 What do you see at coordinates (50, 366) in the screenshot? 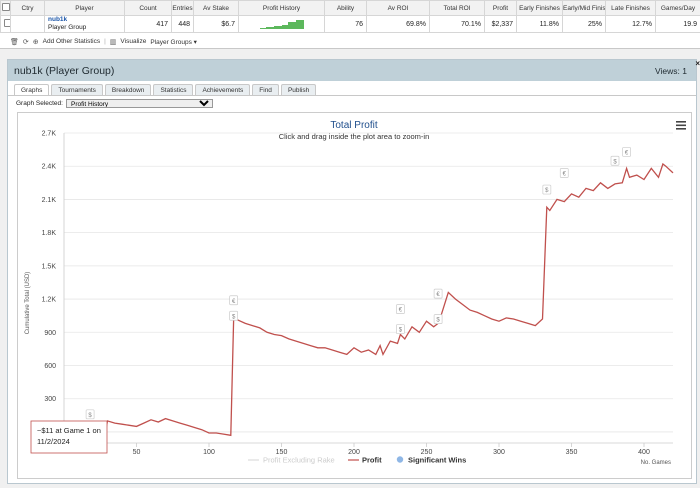
I see `y-tick-label: 600` at bounding box center [50, 366].